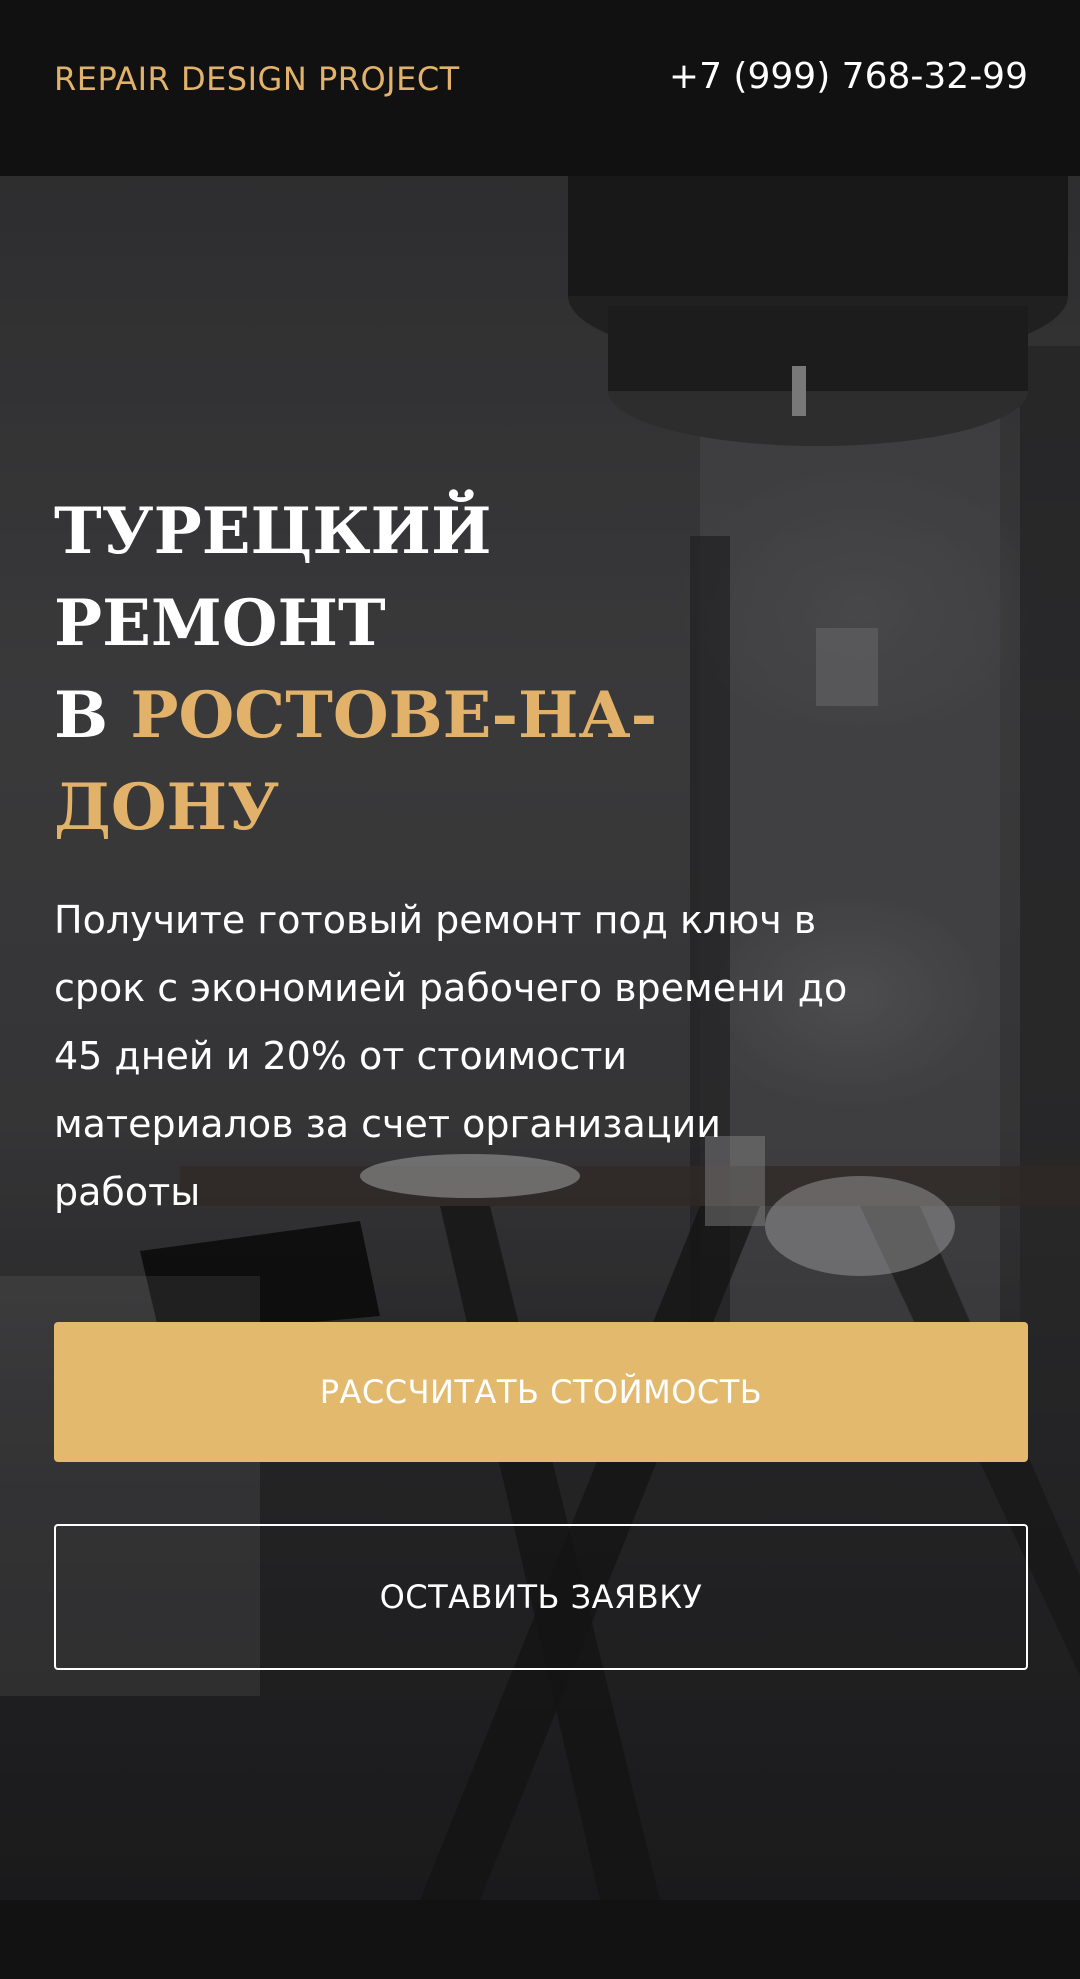 The height and width of the screenshot is (1979, 1080). Describe the element at coordinates (540, 88) in the screenshot. I see `header: REPAIR DESIGN PROJECT +7 (999) 768-32-99` at that location.